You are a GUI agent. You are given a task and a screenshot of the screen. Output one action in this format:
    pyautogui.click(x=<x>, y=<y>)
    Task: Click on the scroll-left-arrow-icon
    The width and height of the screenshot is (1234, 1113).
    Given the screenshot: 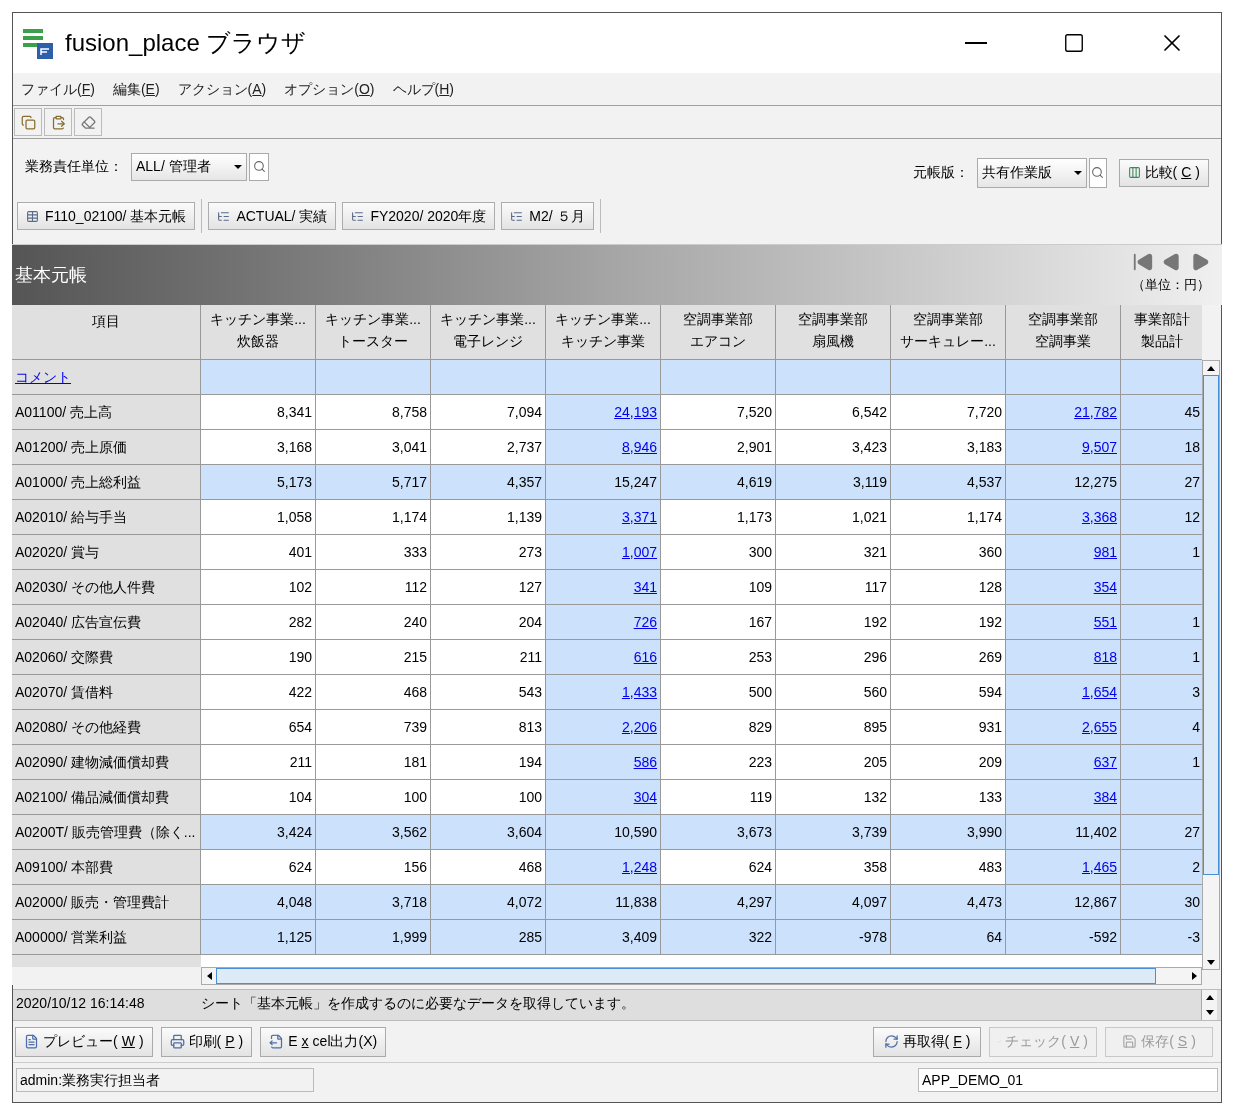 What is the action you would take?
    pyautogui.click(x=209, y=976)
    